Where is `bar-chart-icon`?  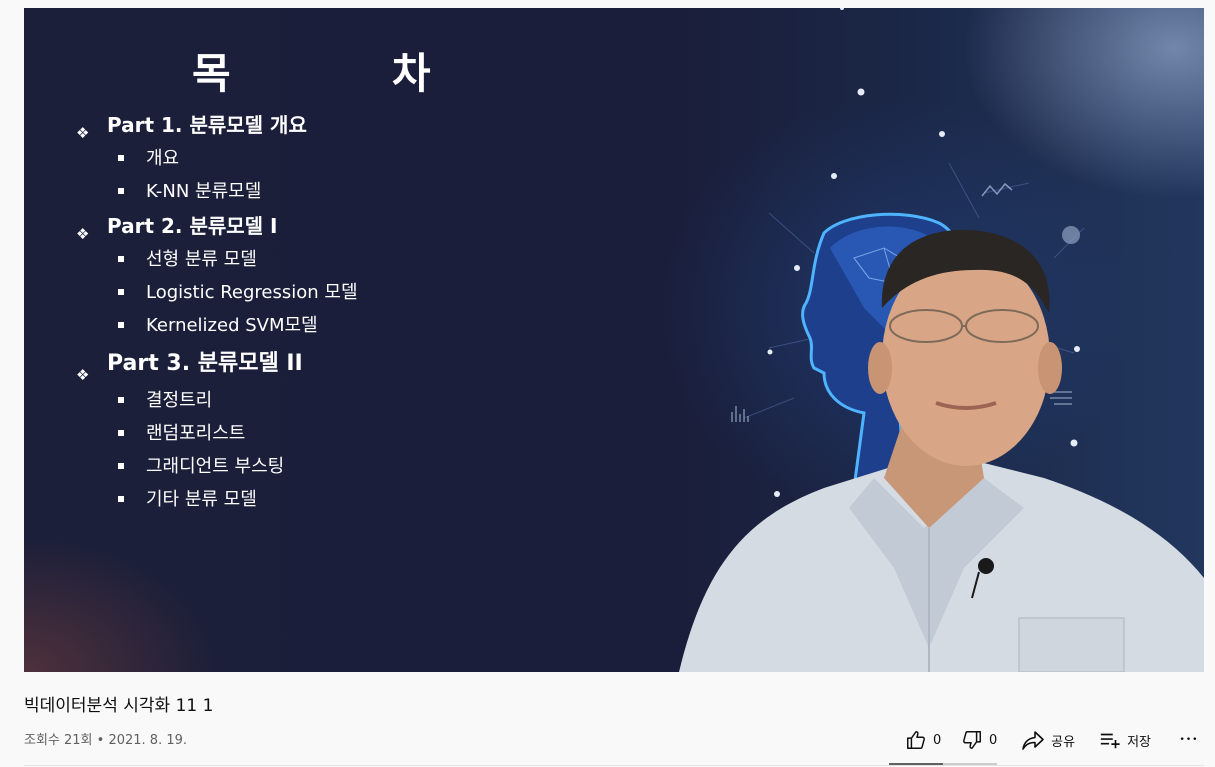
bar-chart-icon is located at coordinates (740, 414).